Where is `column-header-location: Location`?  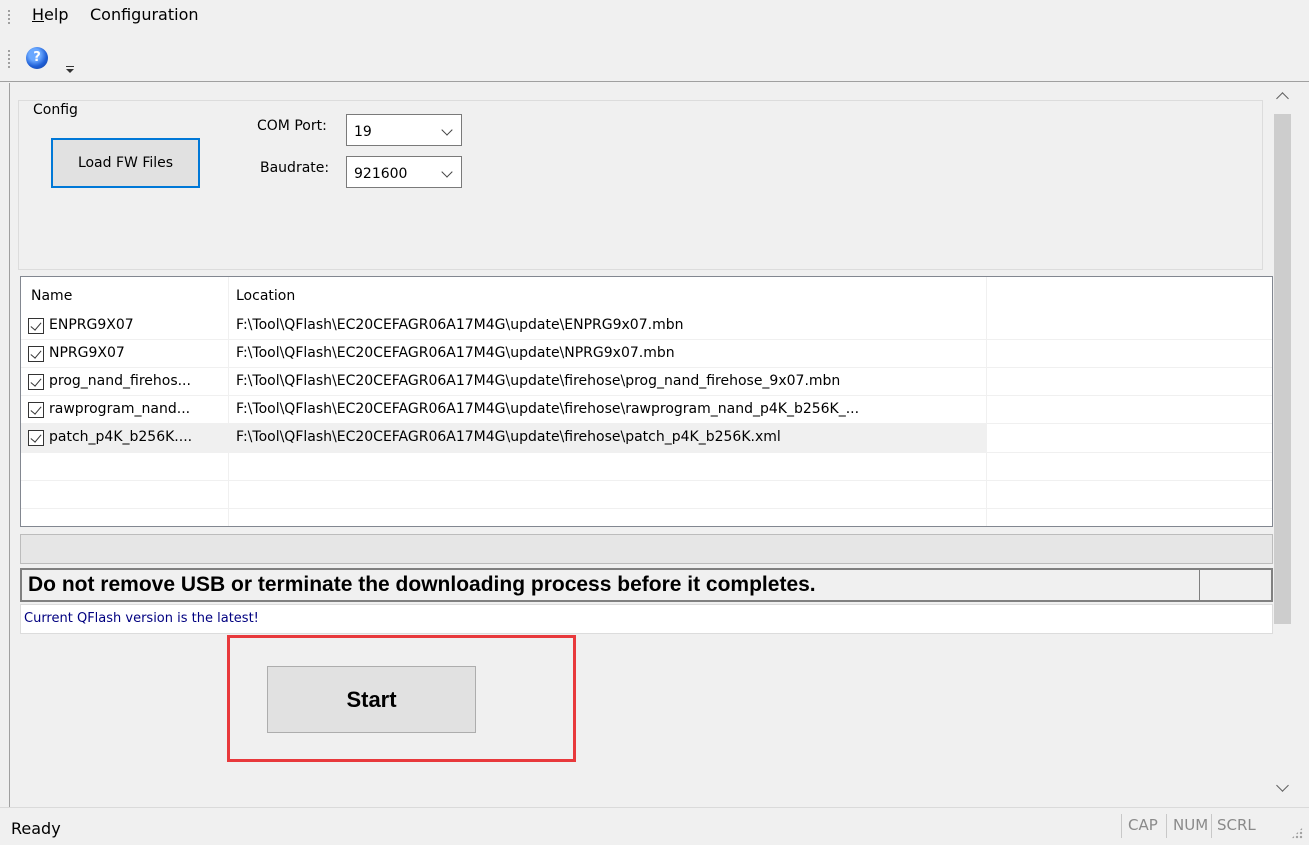
column-header-location: Location is located at coordinates (265, 296).